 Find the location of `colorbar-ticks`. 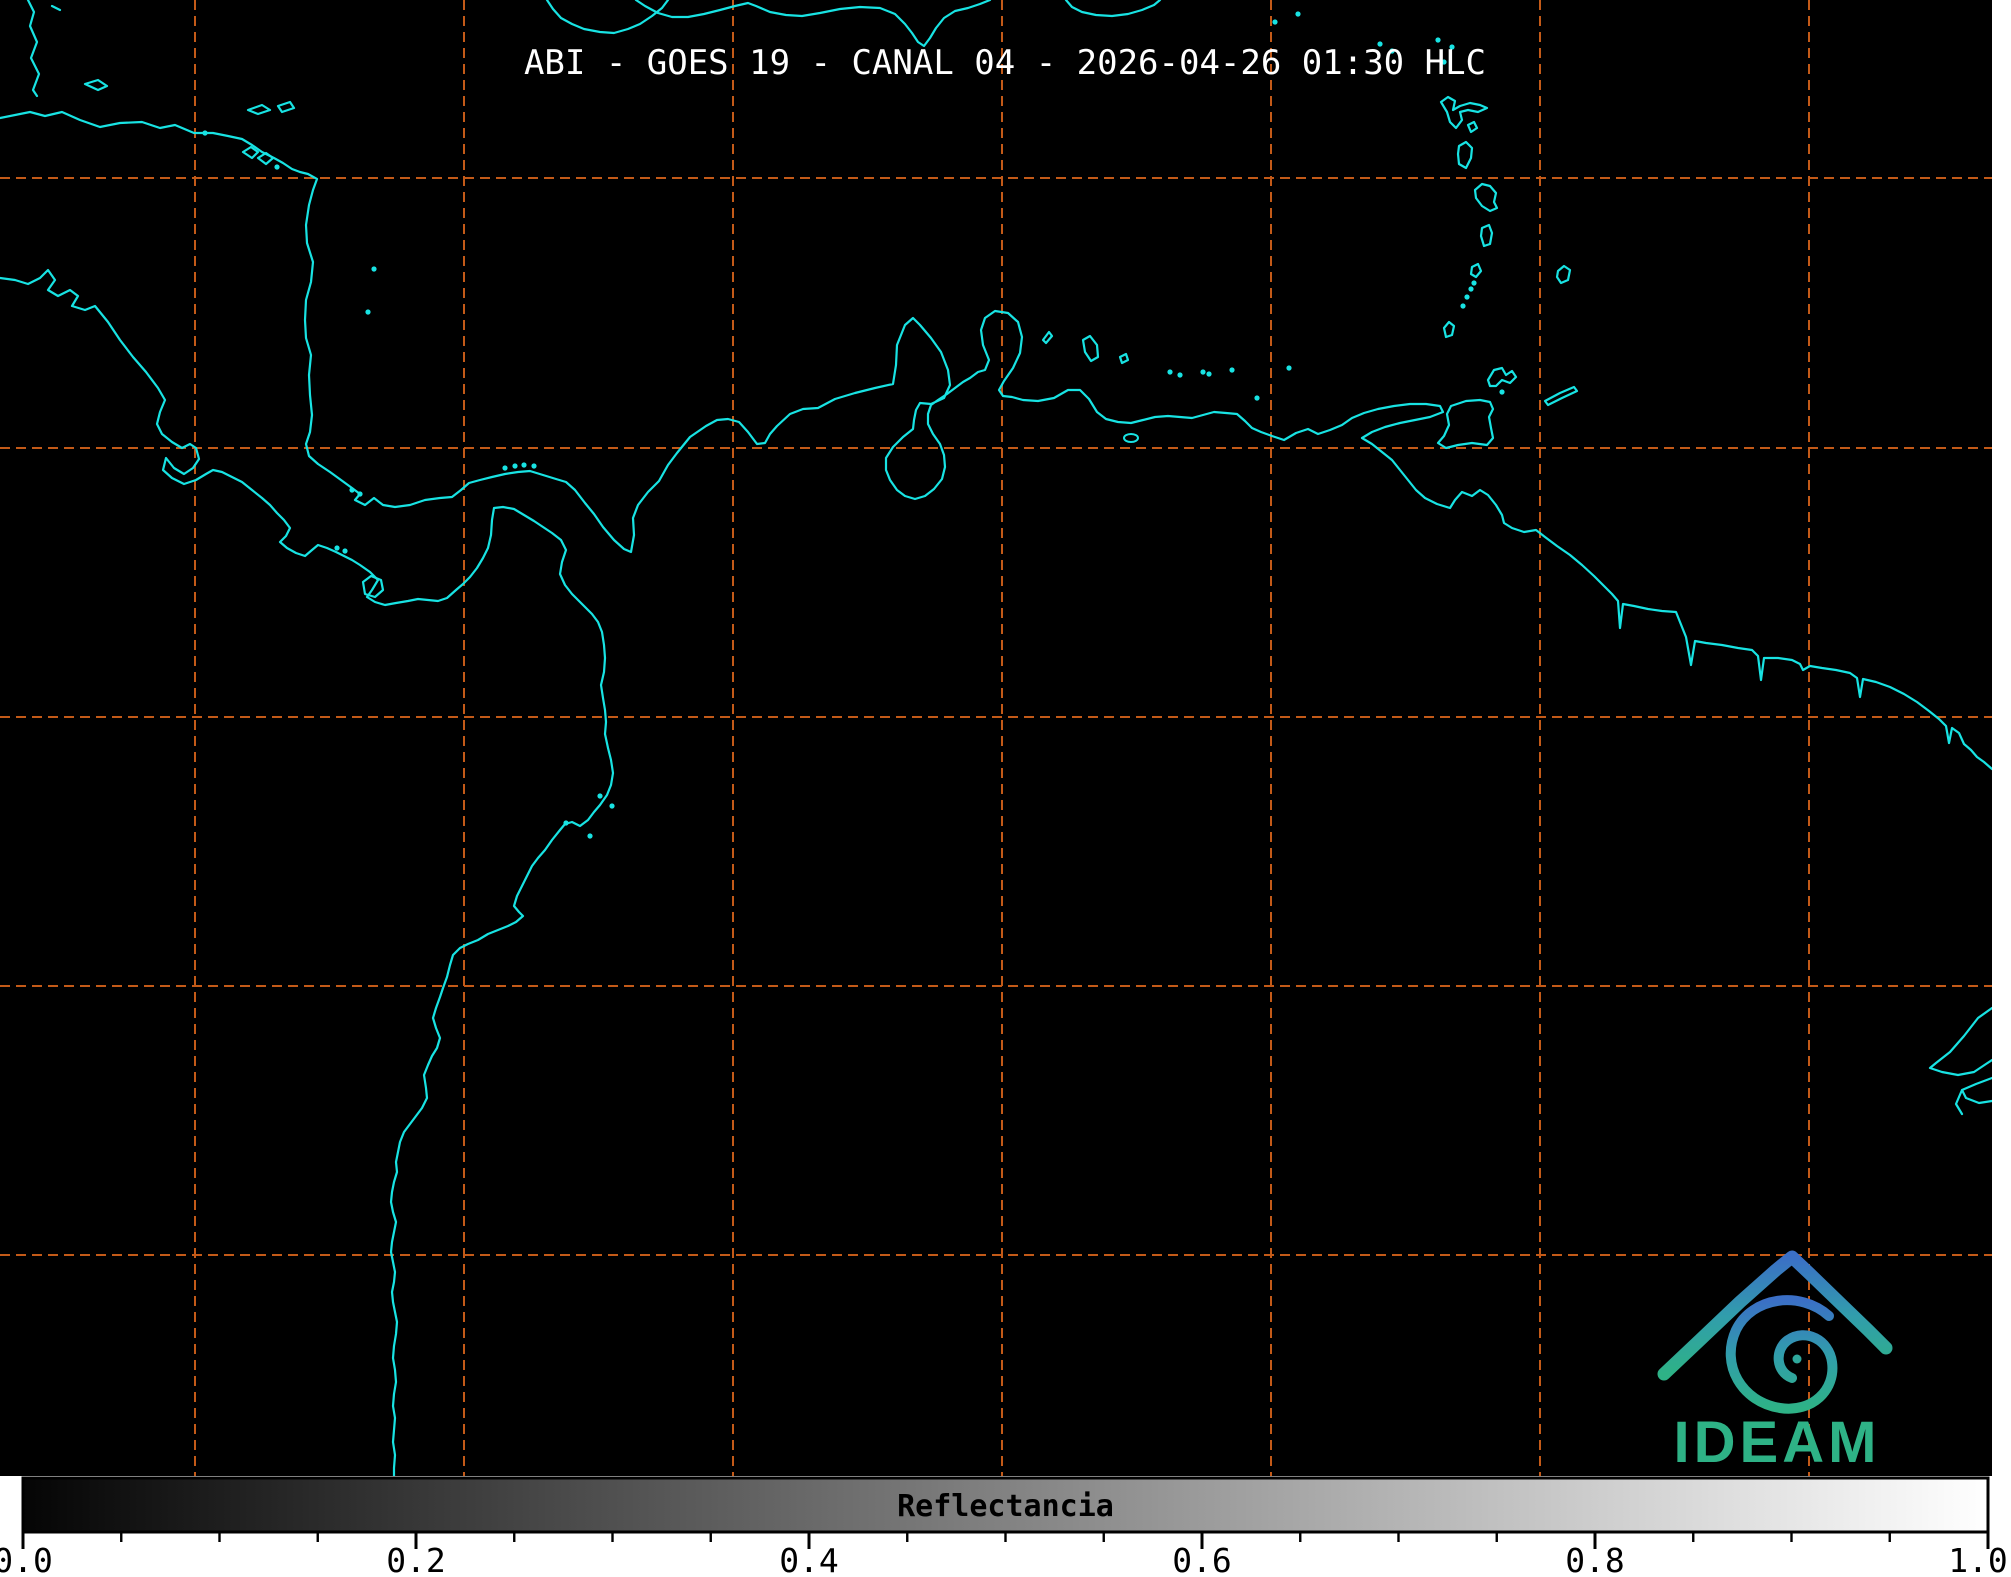

colorbar-ticks is located at coordinates (1005, 1540).